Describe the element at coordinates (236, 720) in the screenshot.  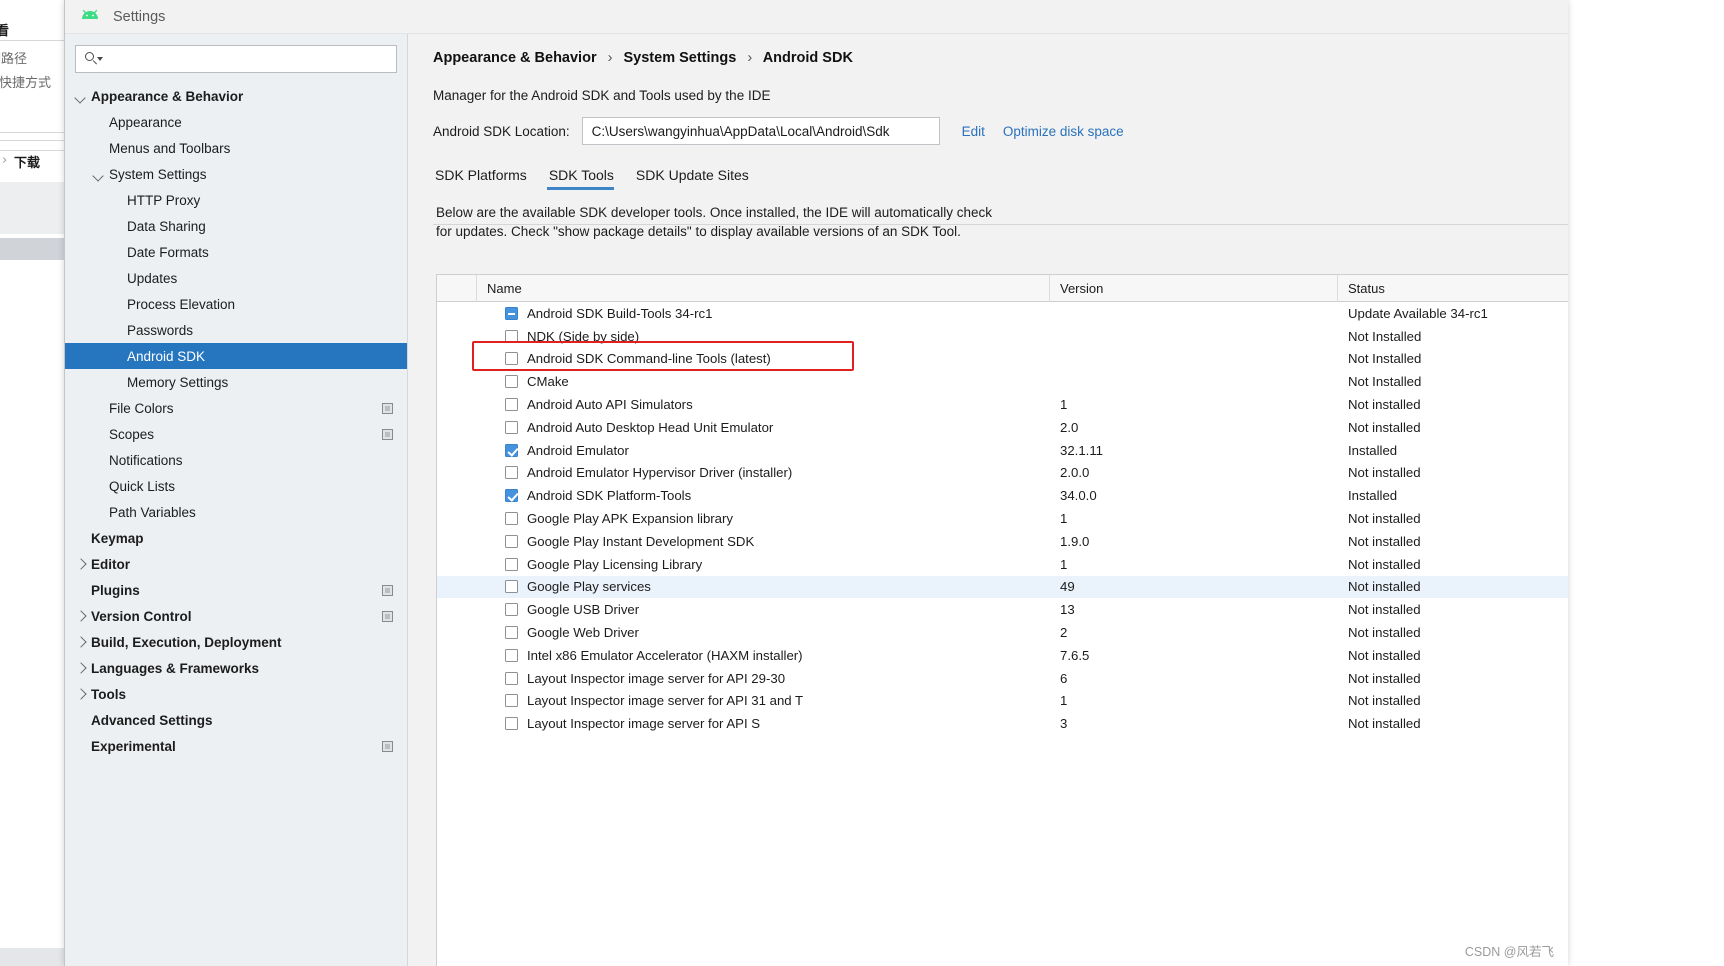
I see `sidebar-item-advanced-settings: Advanced Settings` at that location.